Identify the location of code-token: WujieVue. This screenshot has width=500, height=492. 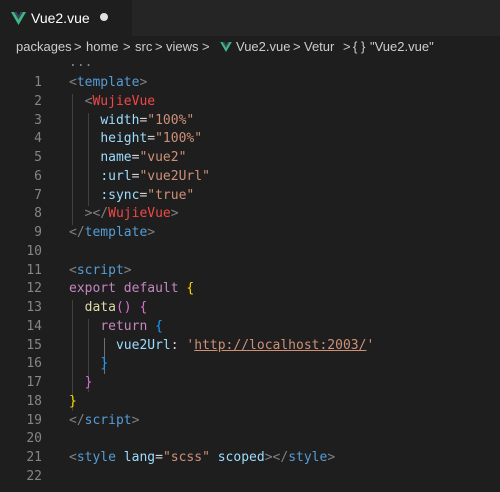
(124, 101).